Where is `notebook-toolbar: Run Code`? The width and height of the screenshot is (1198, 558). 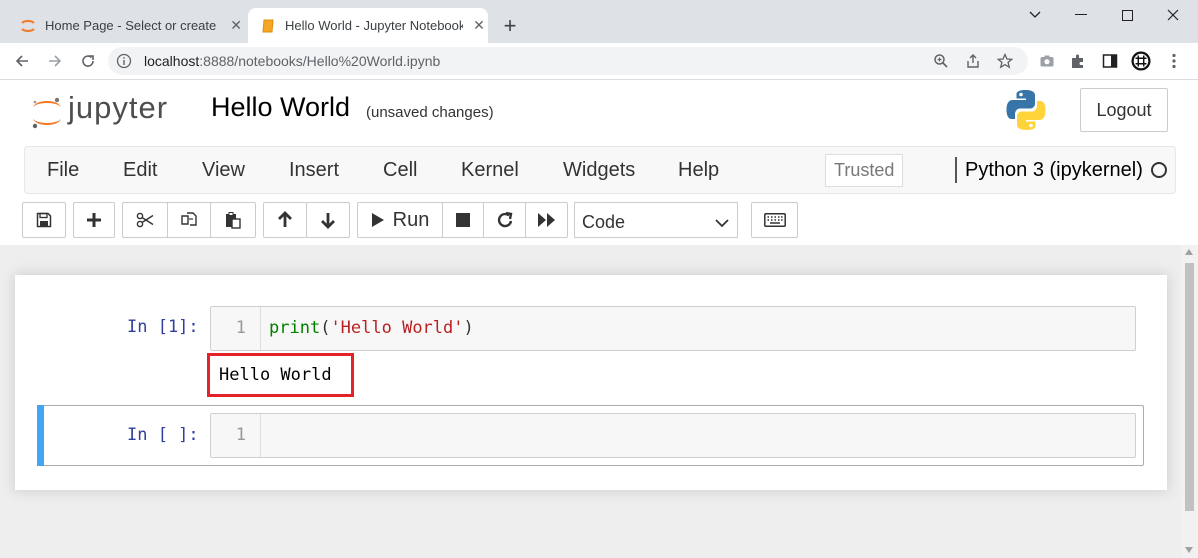
notebook-toolbar: Run Code is located at coordinates (599, 221).